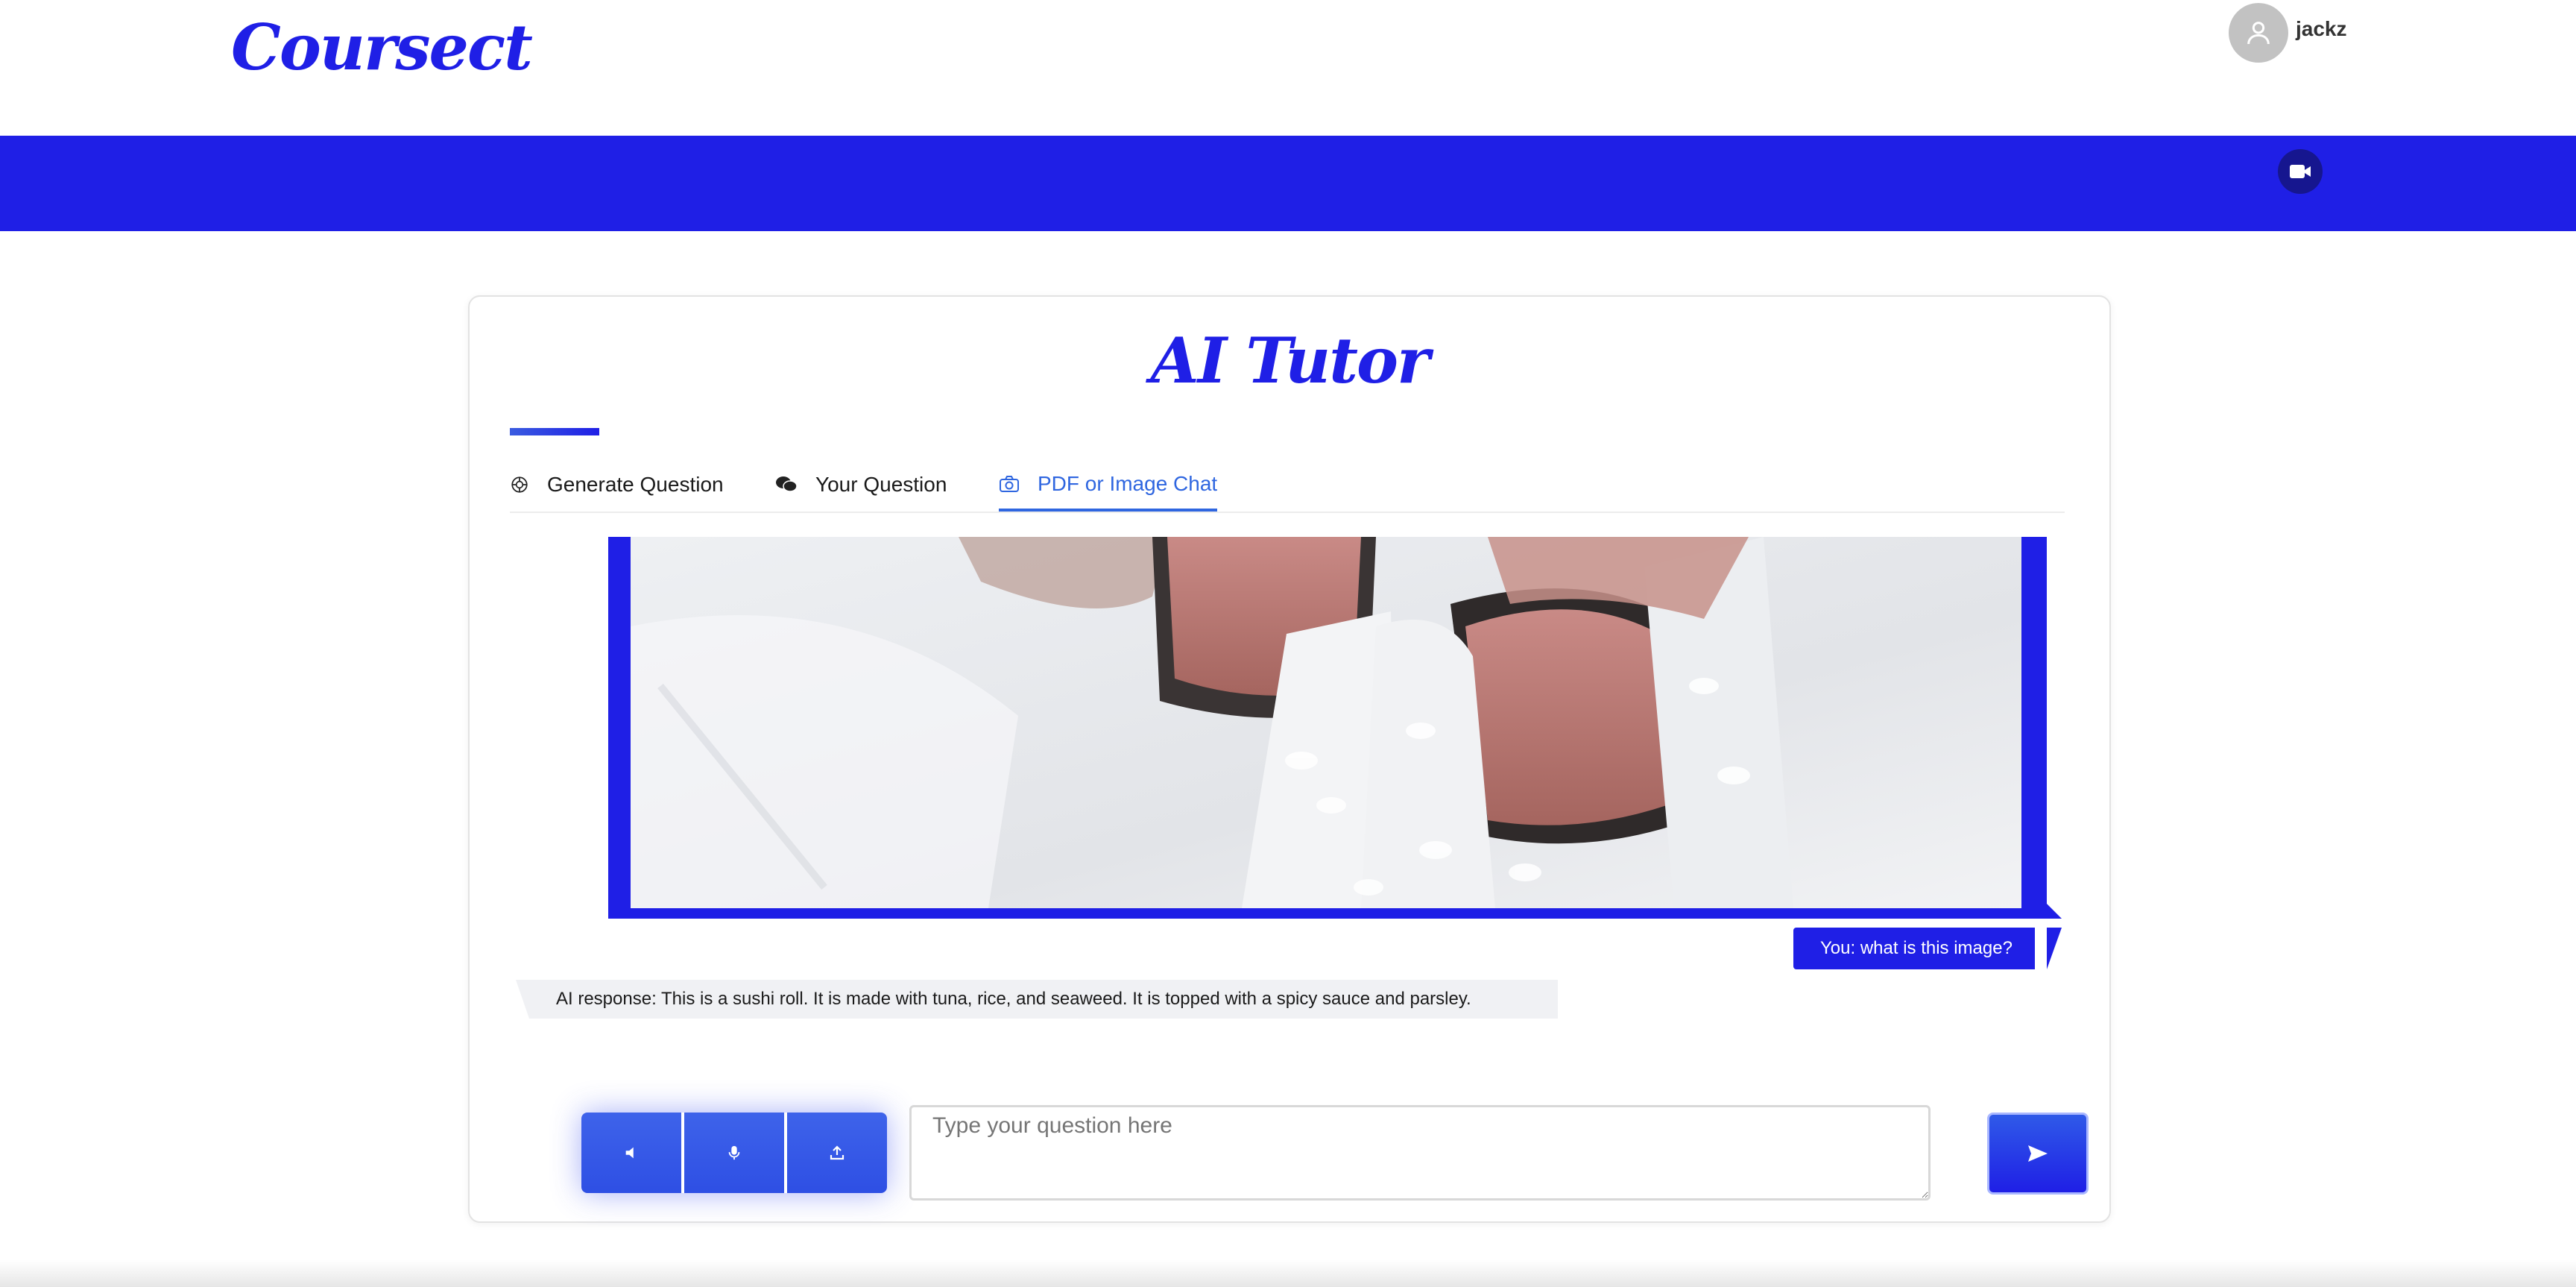 The height and width of the screenshot is (1287, 2576). I want to click on user-message-bubble: You: what is this image?, so click(1914, 948).